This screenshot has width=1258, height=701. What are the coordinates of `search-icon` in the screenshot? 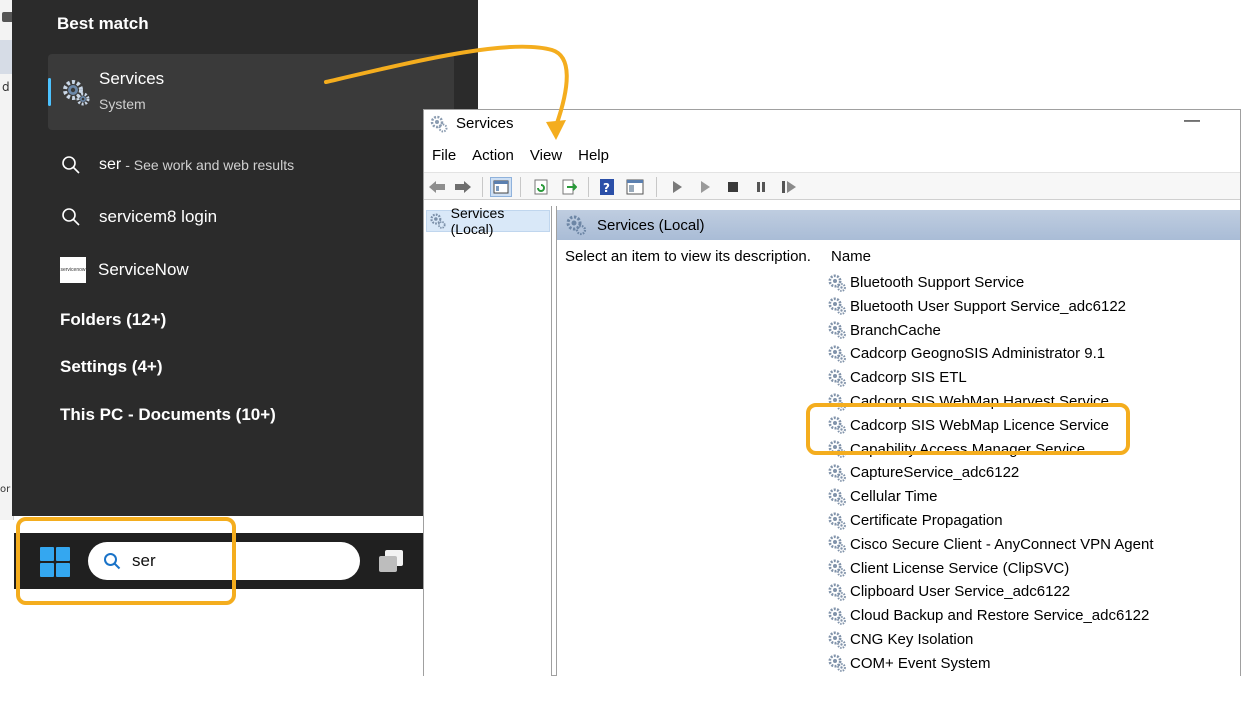 It's located at (112, 561).